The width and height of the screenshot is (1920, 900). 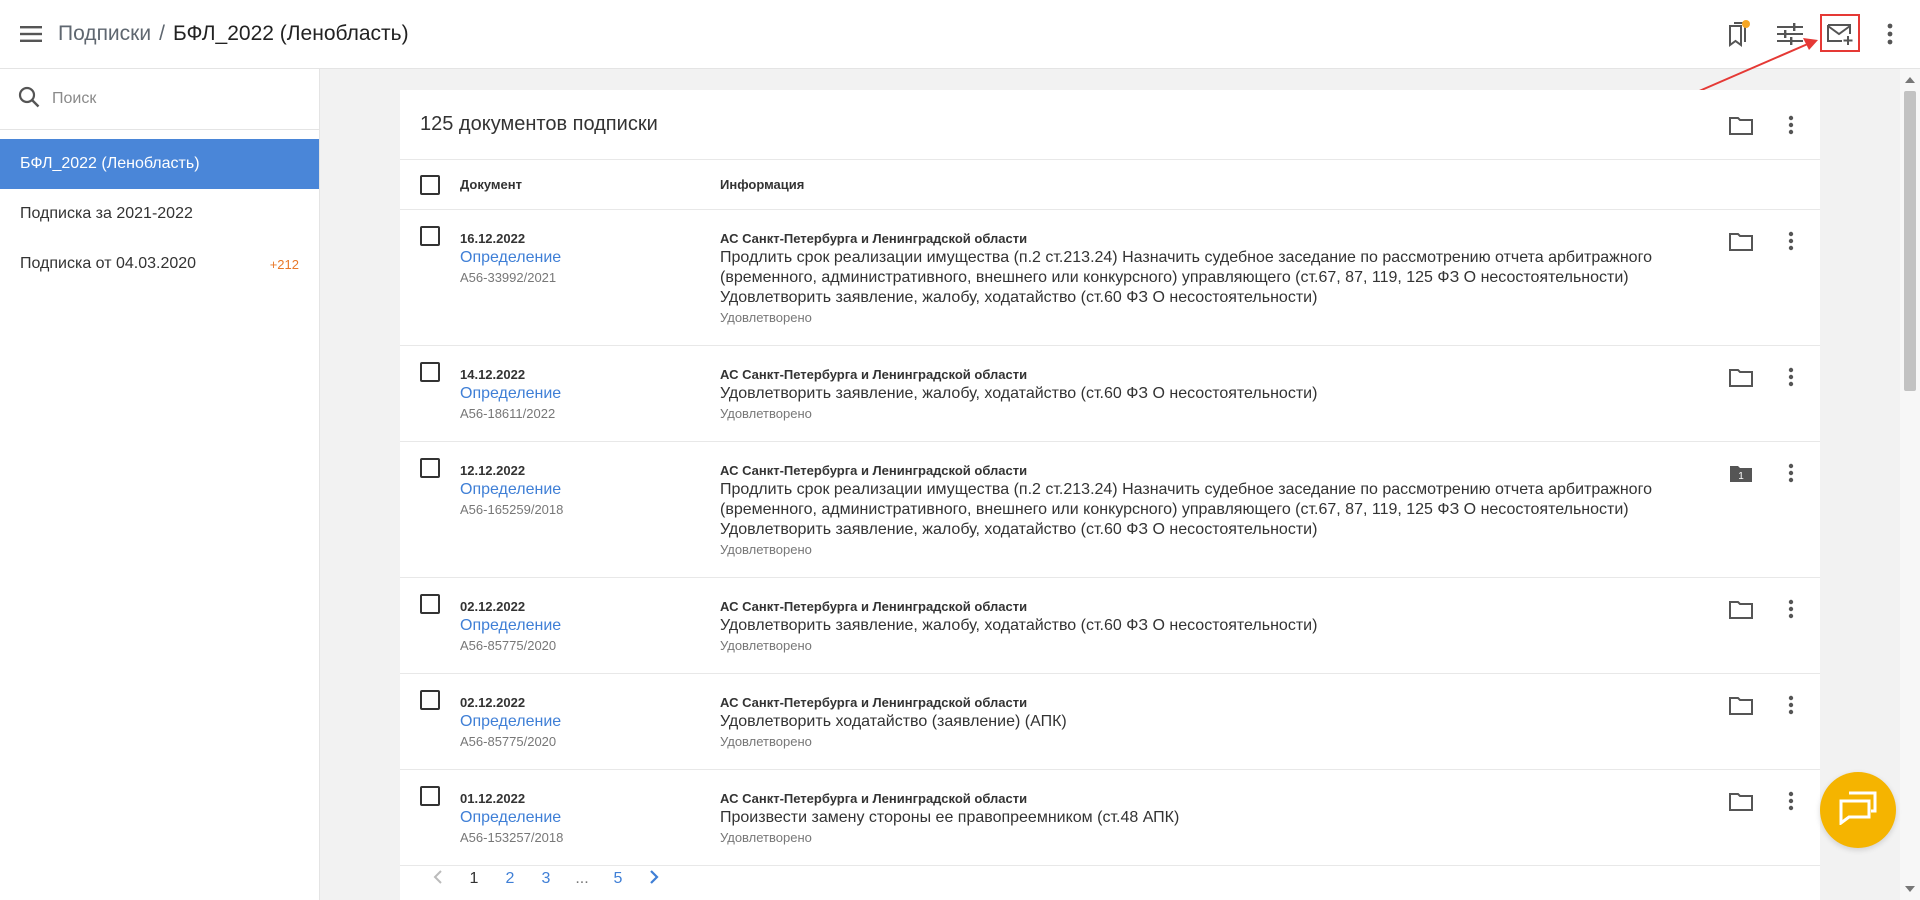 What do you see at coordinates (290, 33) in the screenshot?
I see `page-title: БФЛ_2022 (Ленобласть)` at bounding box center [290, 33].